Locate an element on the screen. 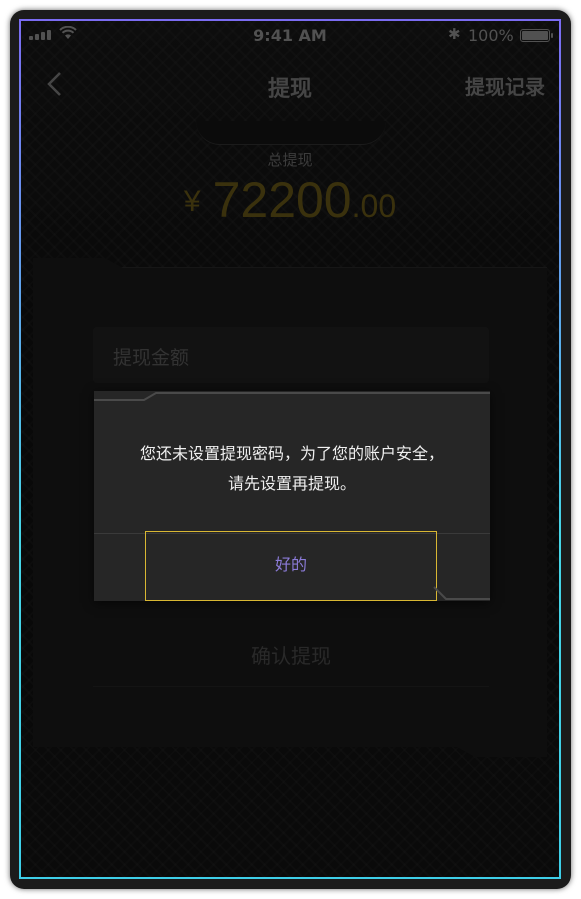 Image resolution: width=581 pixels, height=899 pixels. dialog-message-line: 请先设置再提现。 is located at coordinates (291, 483).